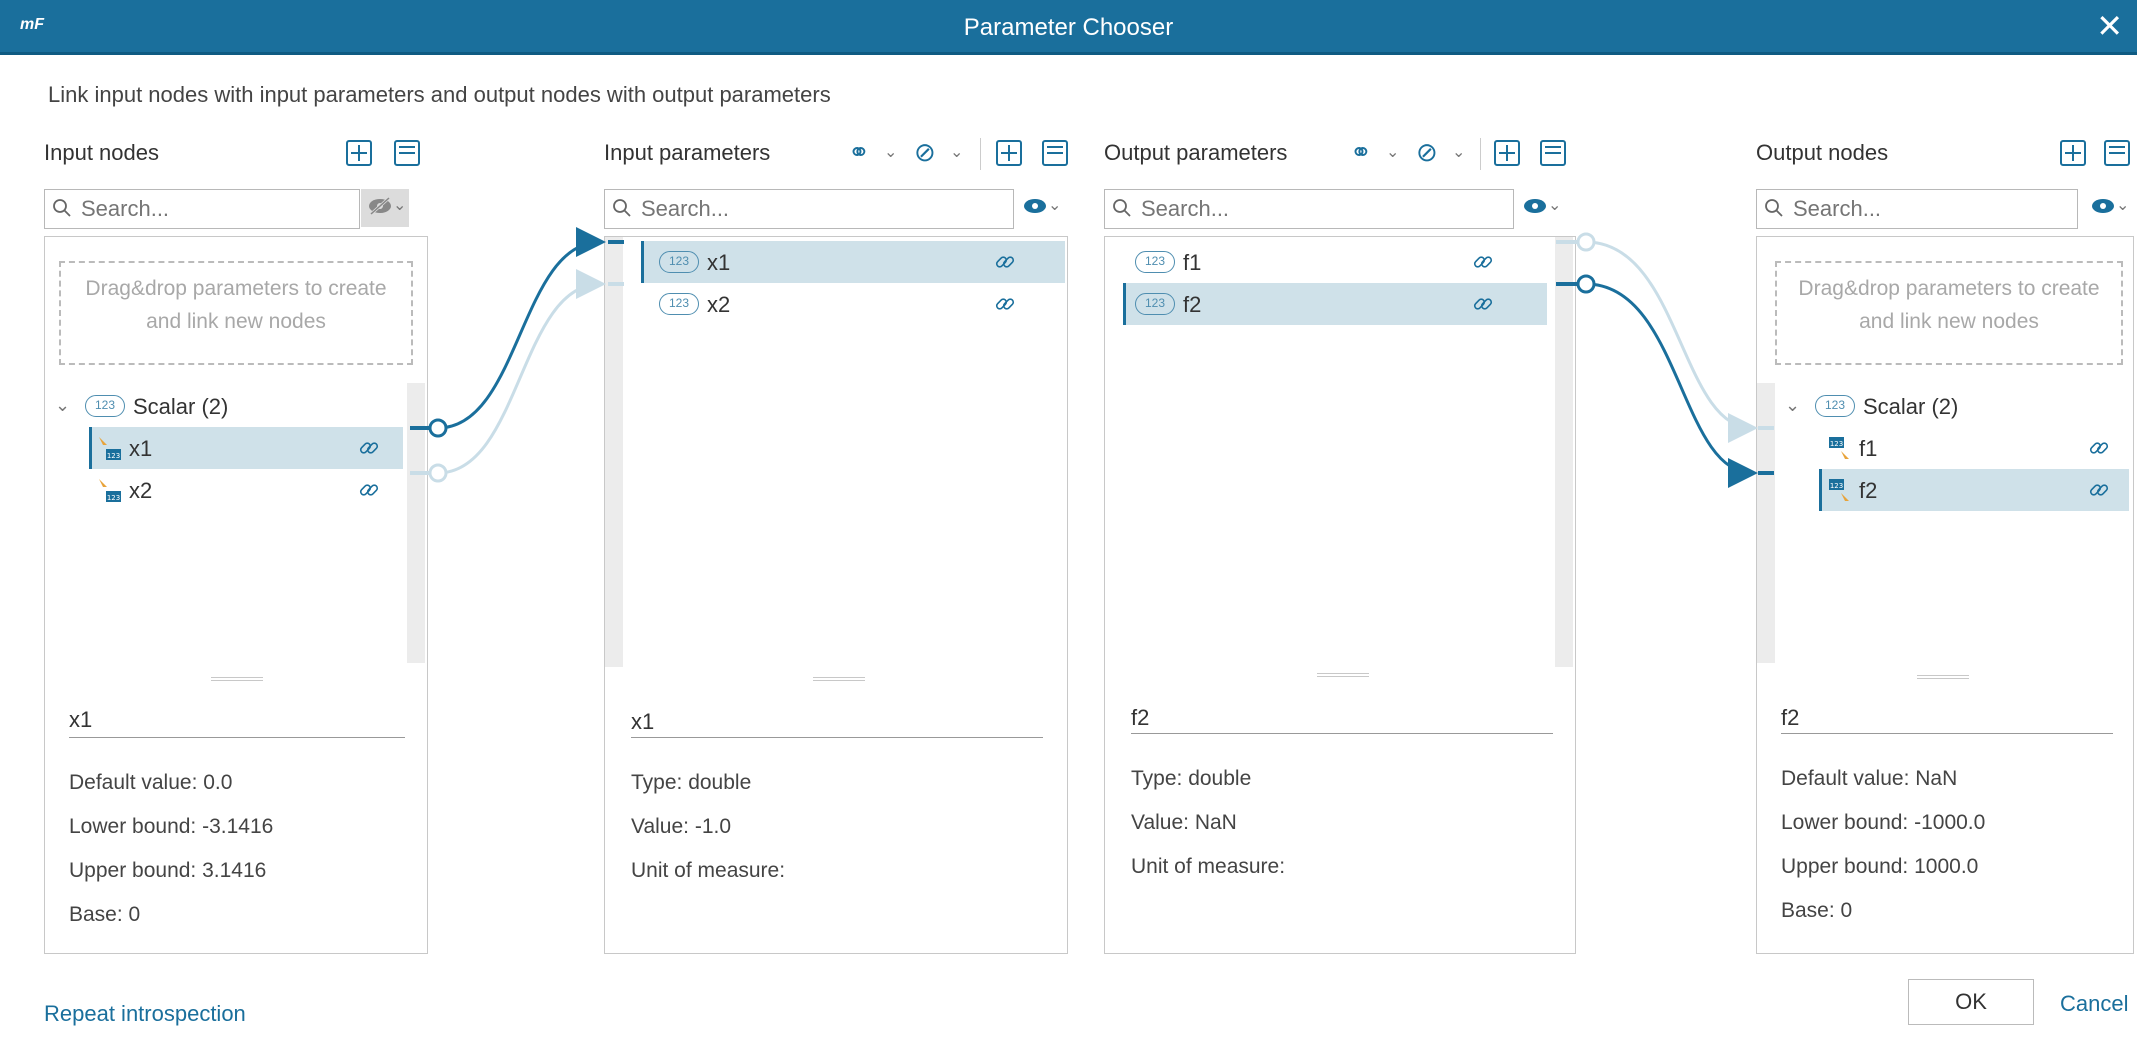 Image resolution: width=2137 pixels, height=1044 pixels. What do you see at coordinates (853, 304) in the screenshot?
I see `param-row-x2: 123 x2` at bounding box center [853, 304].